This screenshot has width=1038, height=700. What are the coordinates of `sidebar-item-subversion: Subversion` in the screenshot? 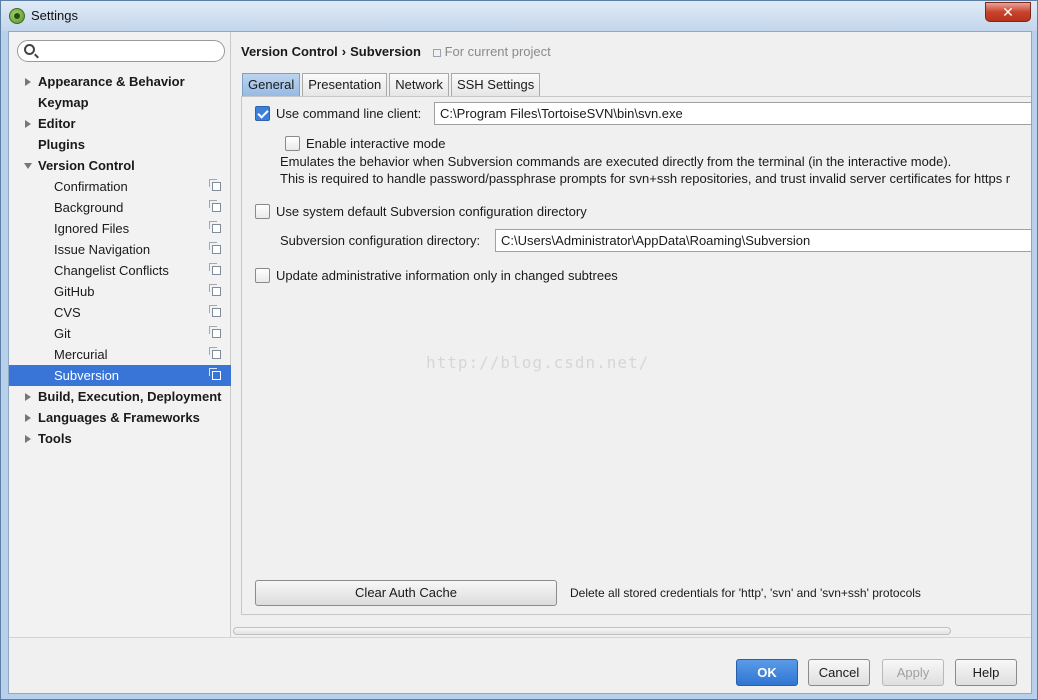 It's located at (120, 375).